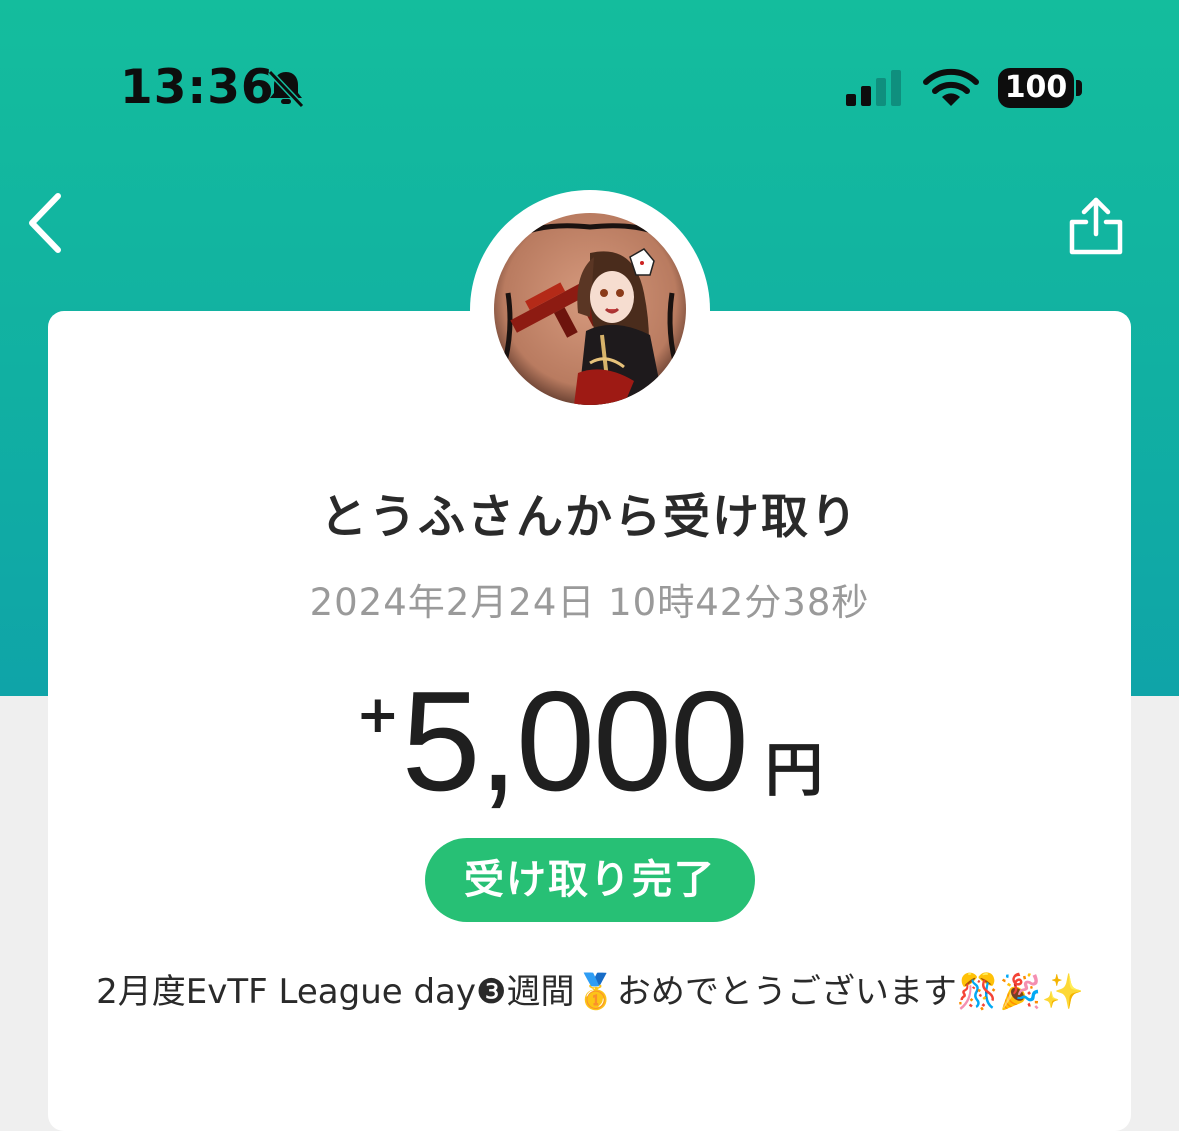  Describe the element at coordinates (793, 770) in the screenshot. I see `currency-unit: 円` at that location.